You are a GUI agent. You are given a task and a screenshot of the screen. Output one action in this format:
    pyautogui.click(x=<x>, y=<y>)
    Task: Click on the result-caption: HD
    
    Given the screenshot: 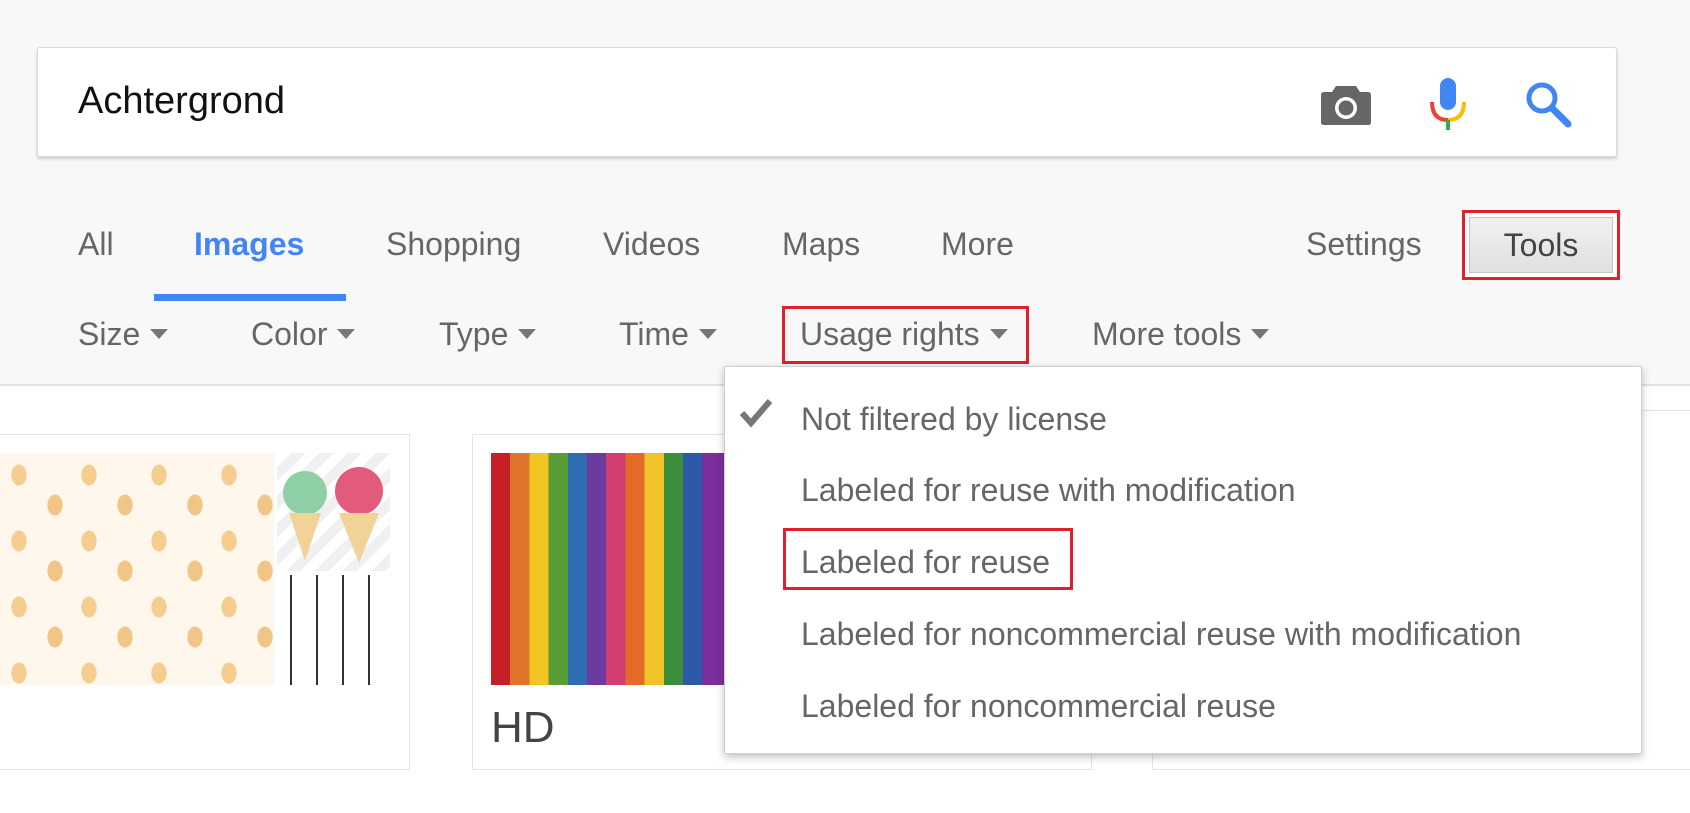 What is the action you would take?
    pyautogui.click(x=523, y=727)
    